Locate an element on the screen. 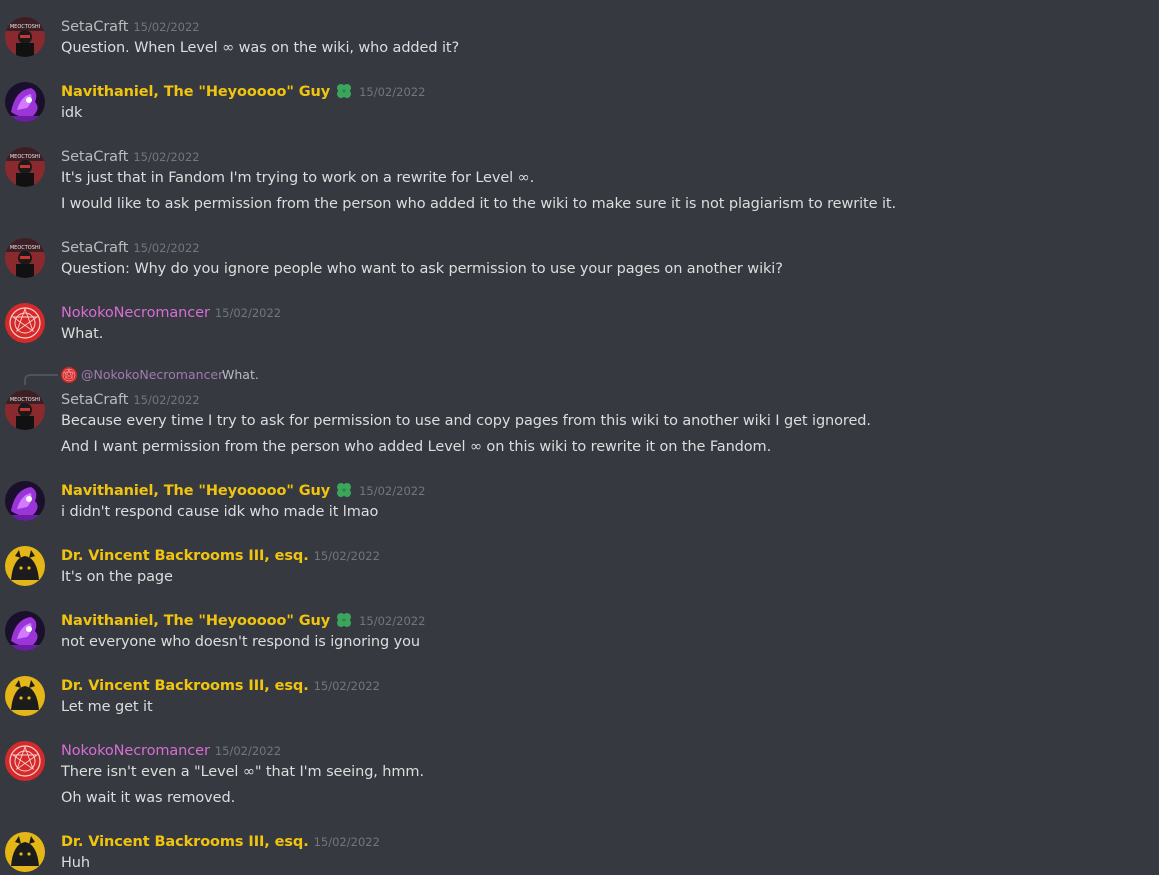 This screenshot has width=1159, height=875. reply-username: @NokokoNecromancer is located at coordinates (152, 375).